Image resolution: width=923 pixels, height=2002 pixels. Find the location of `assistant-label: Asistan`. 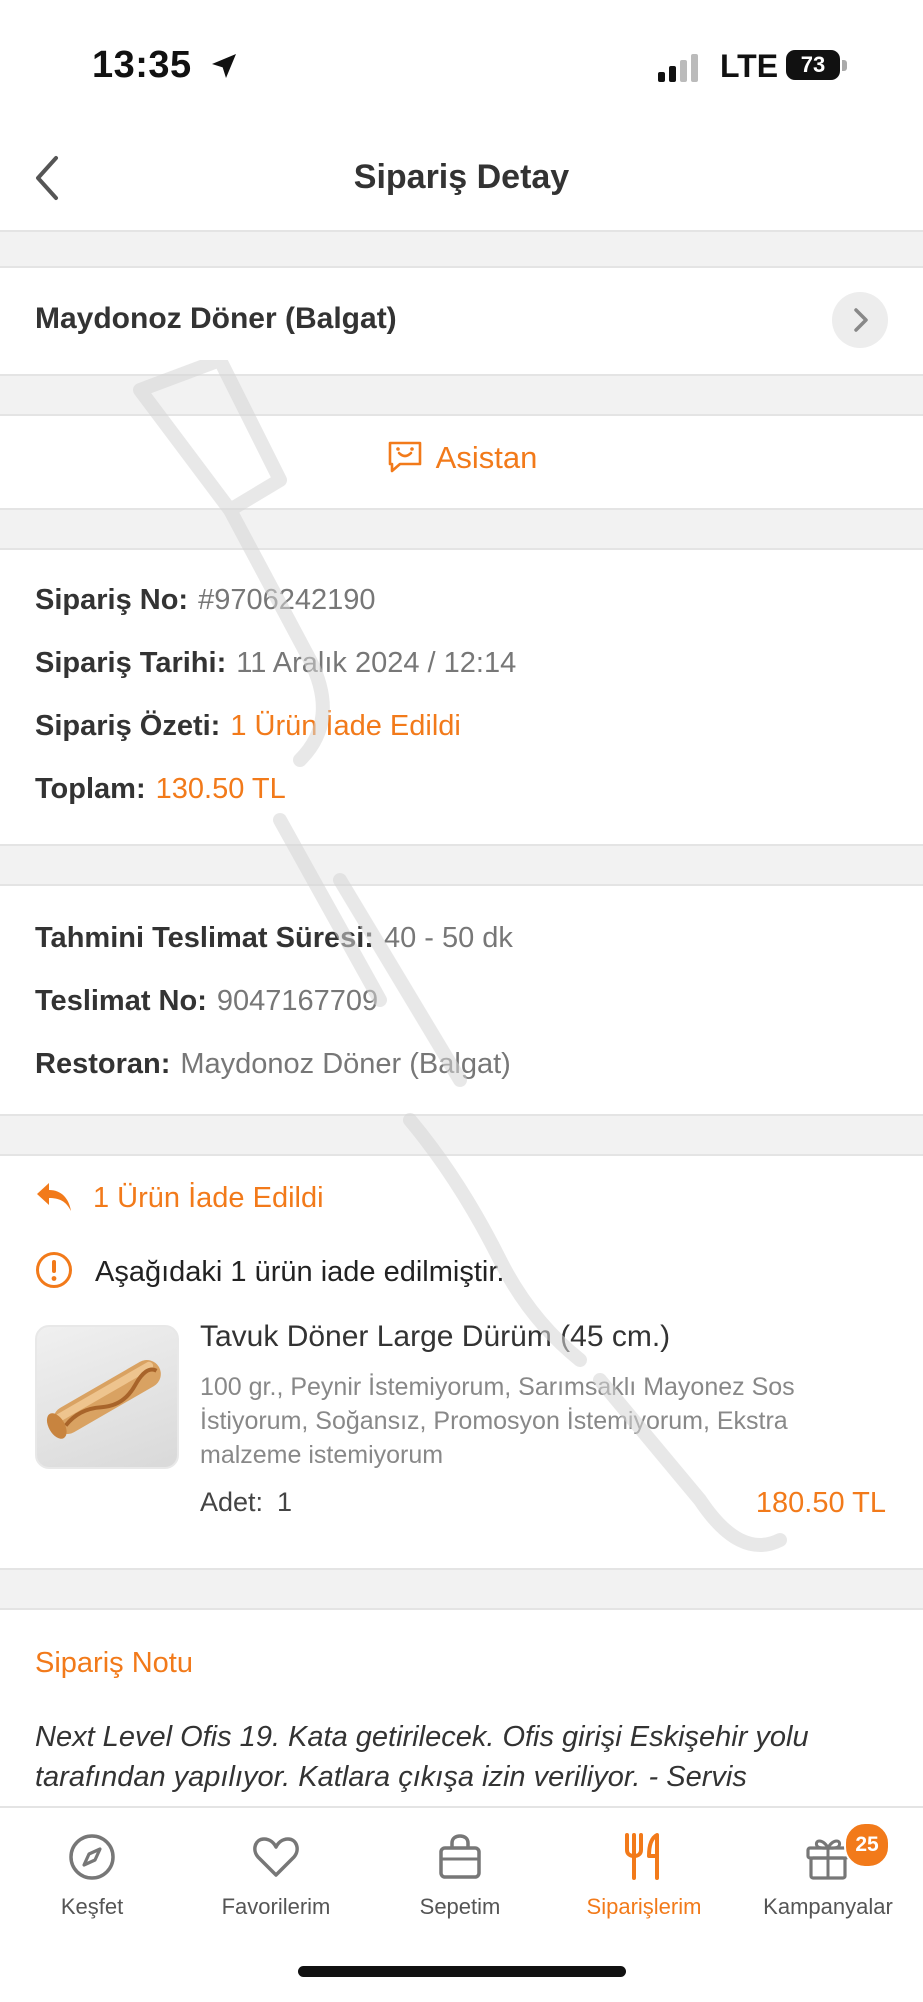

assistant-label: Asistan is located at coordinates (486, 457).